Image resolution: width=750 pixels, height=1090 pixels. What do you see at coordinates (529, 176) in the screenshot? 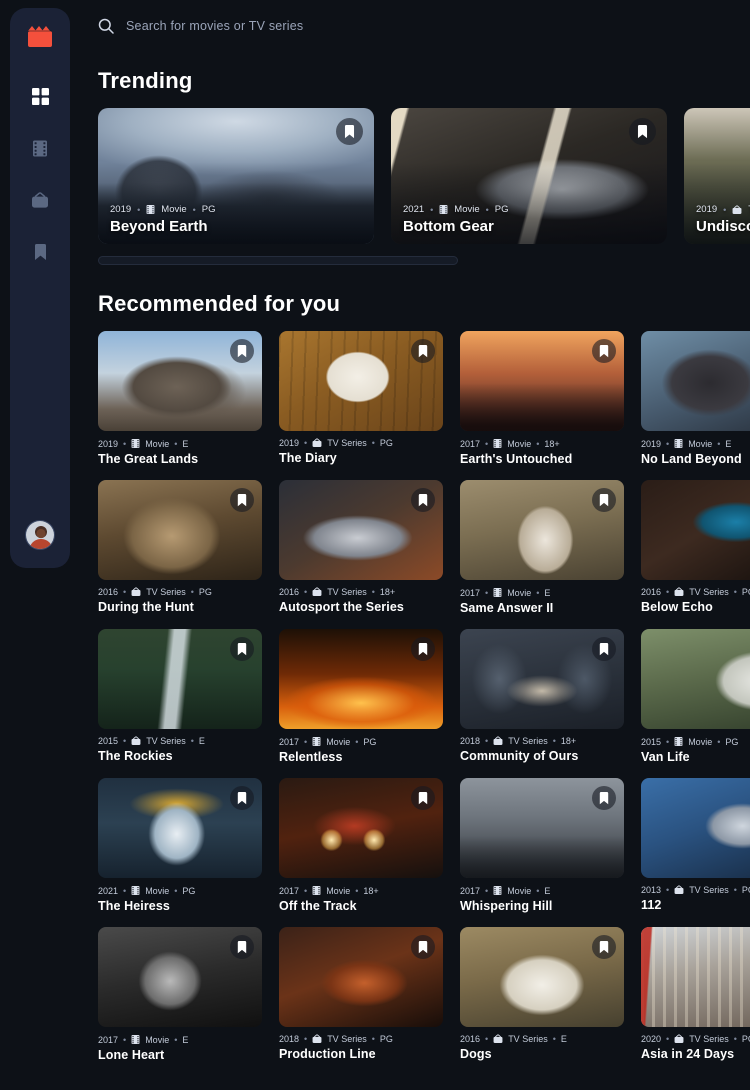
I see `trending-card: 2021 • Movie • PG Bottom Gear` at bounding box center [529, 176].